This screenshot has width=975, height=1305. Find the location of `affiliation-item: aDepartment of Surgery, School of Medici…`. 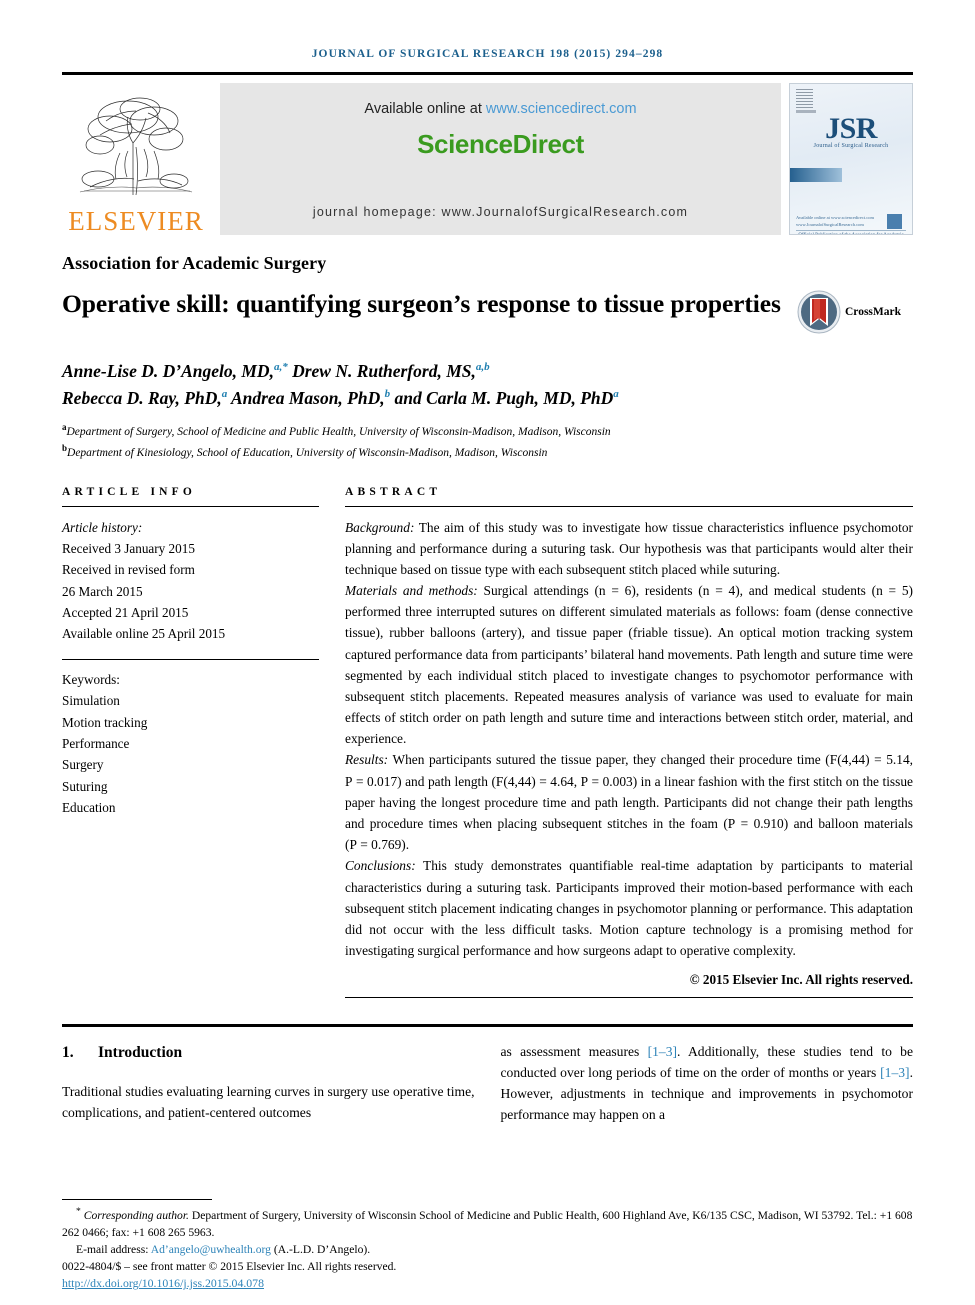

affiliation-item: aDepartment of Surgery, School of Medici… is located at coordinates (487, 431).